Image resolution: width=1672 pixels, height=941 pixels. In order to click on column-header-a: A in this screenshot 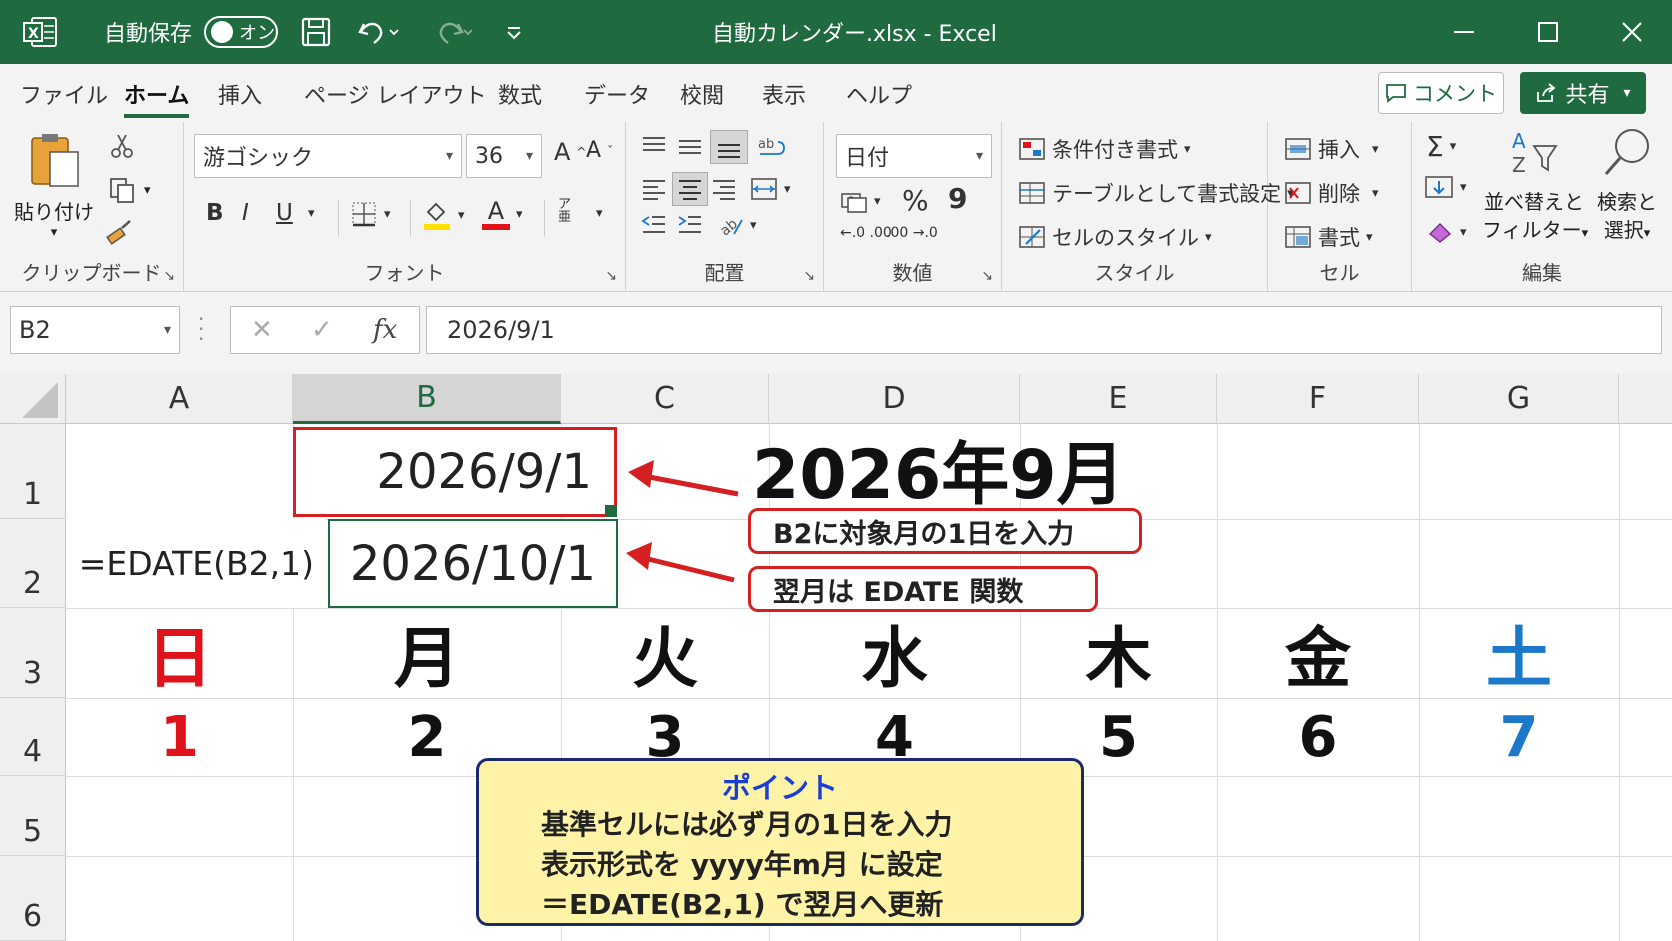, I will do `click(179, 399)`.